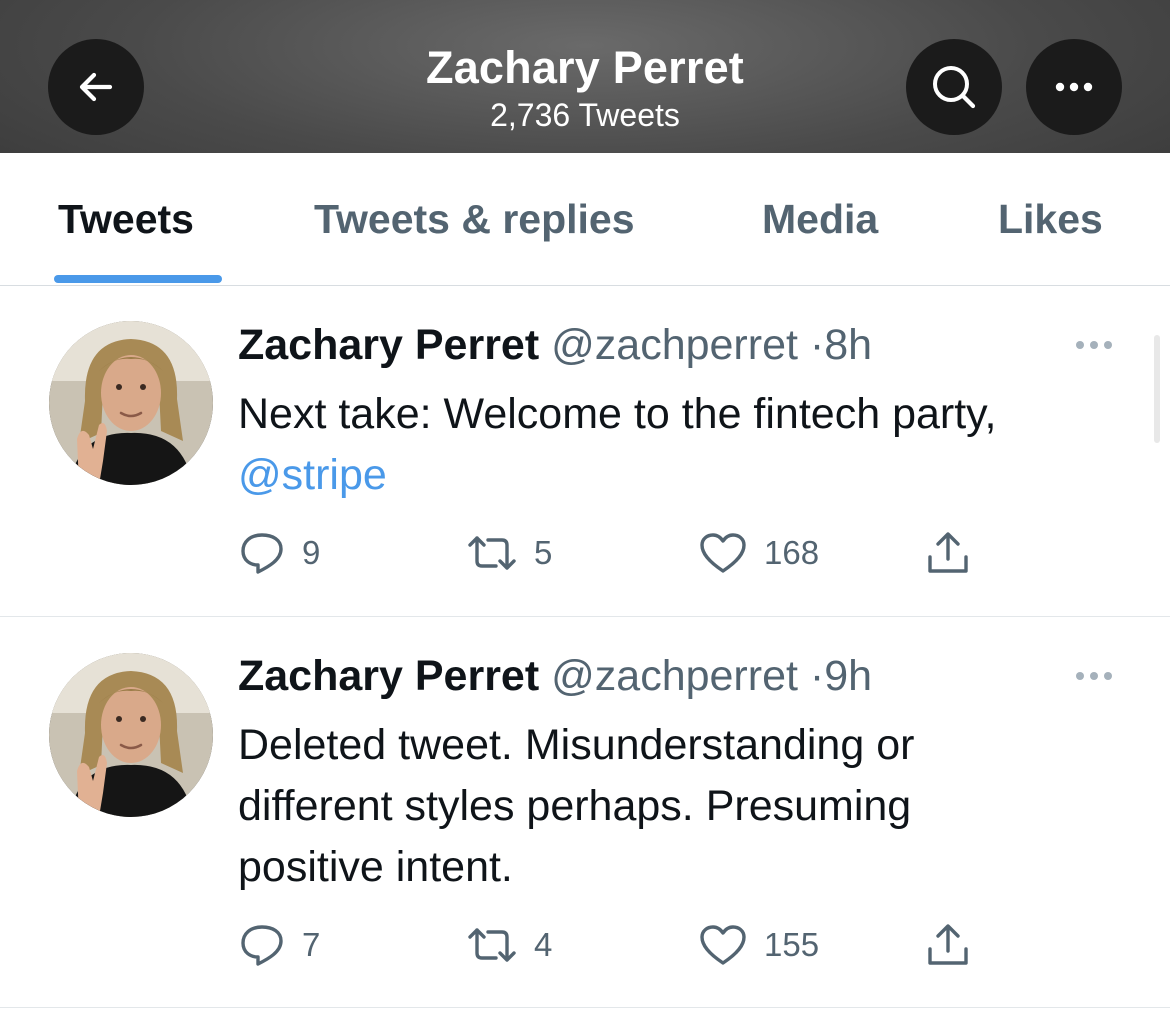 The width and height of the screenshot is (1170, 1015). I want to click on reply-button: 9, so click(279, 553).